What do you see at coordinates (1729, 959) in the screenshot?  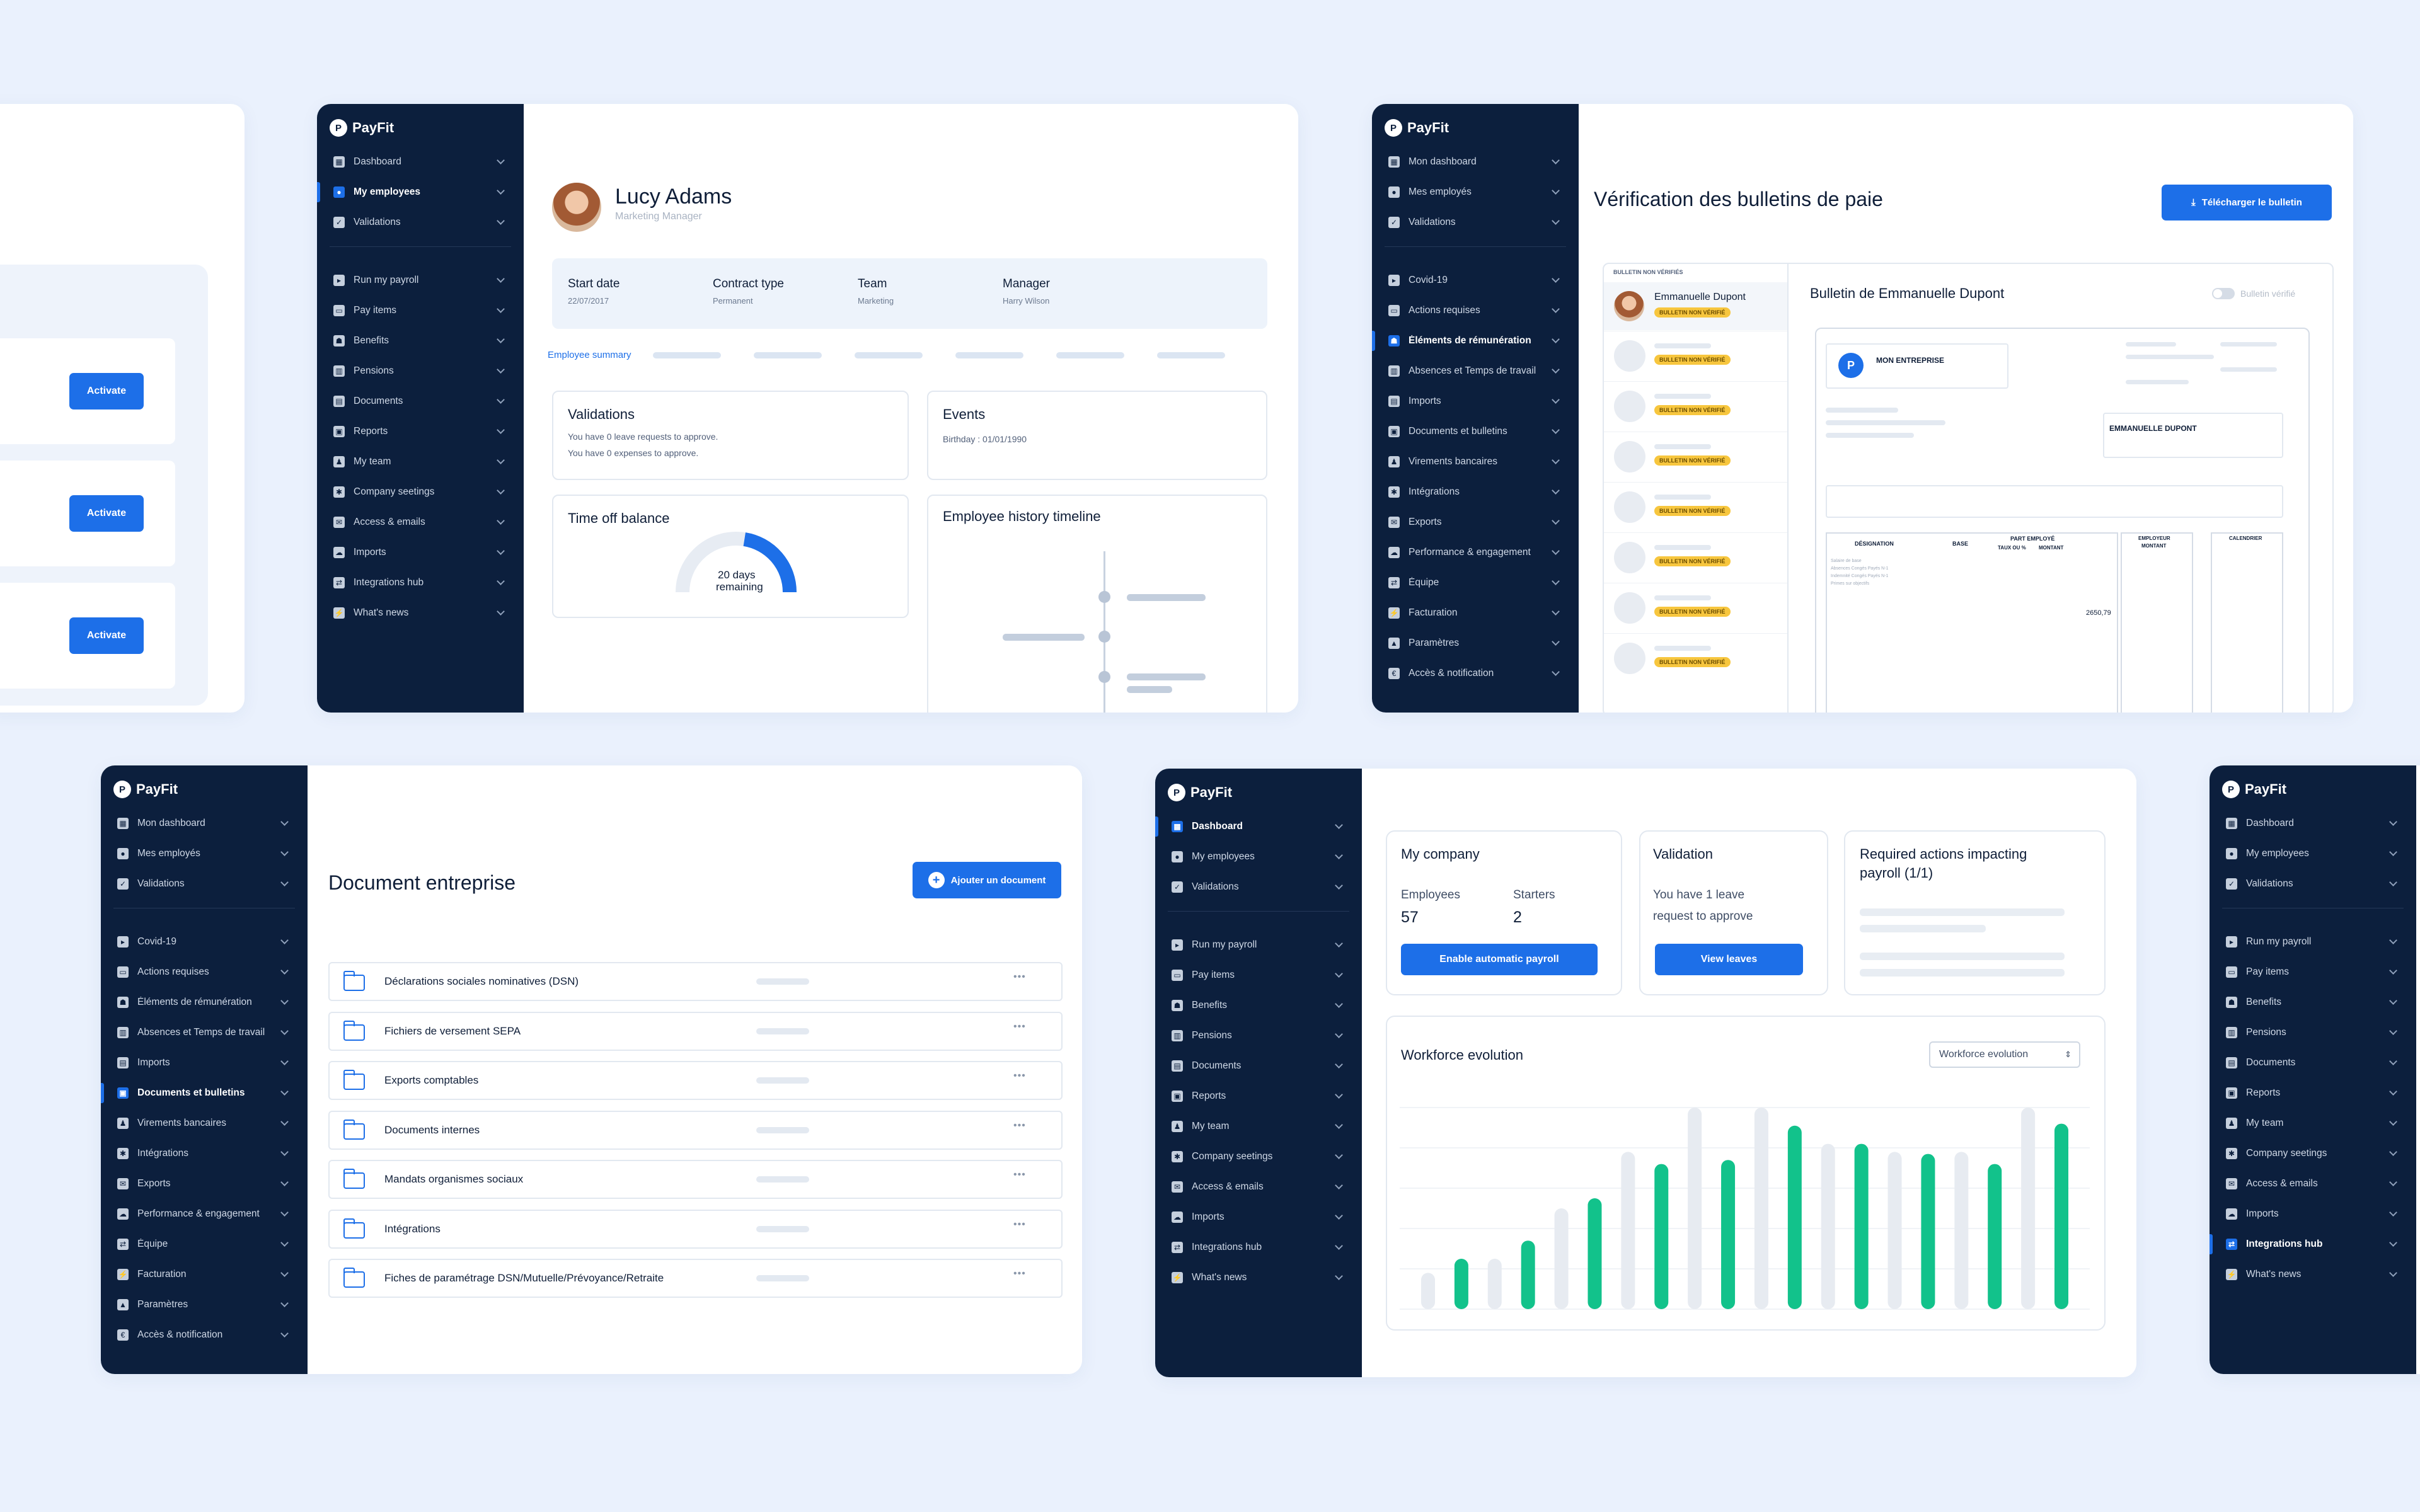 I see `view-leaves-button: View leaves` at bounding box center [1729, 959].